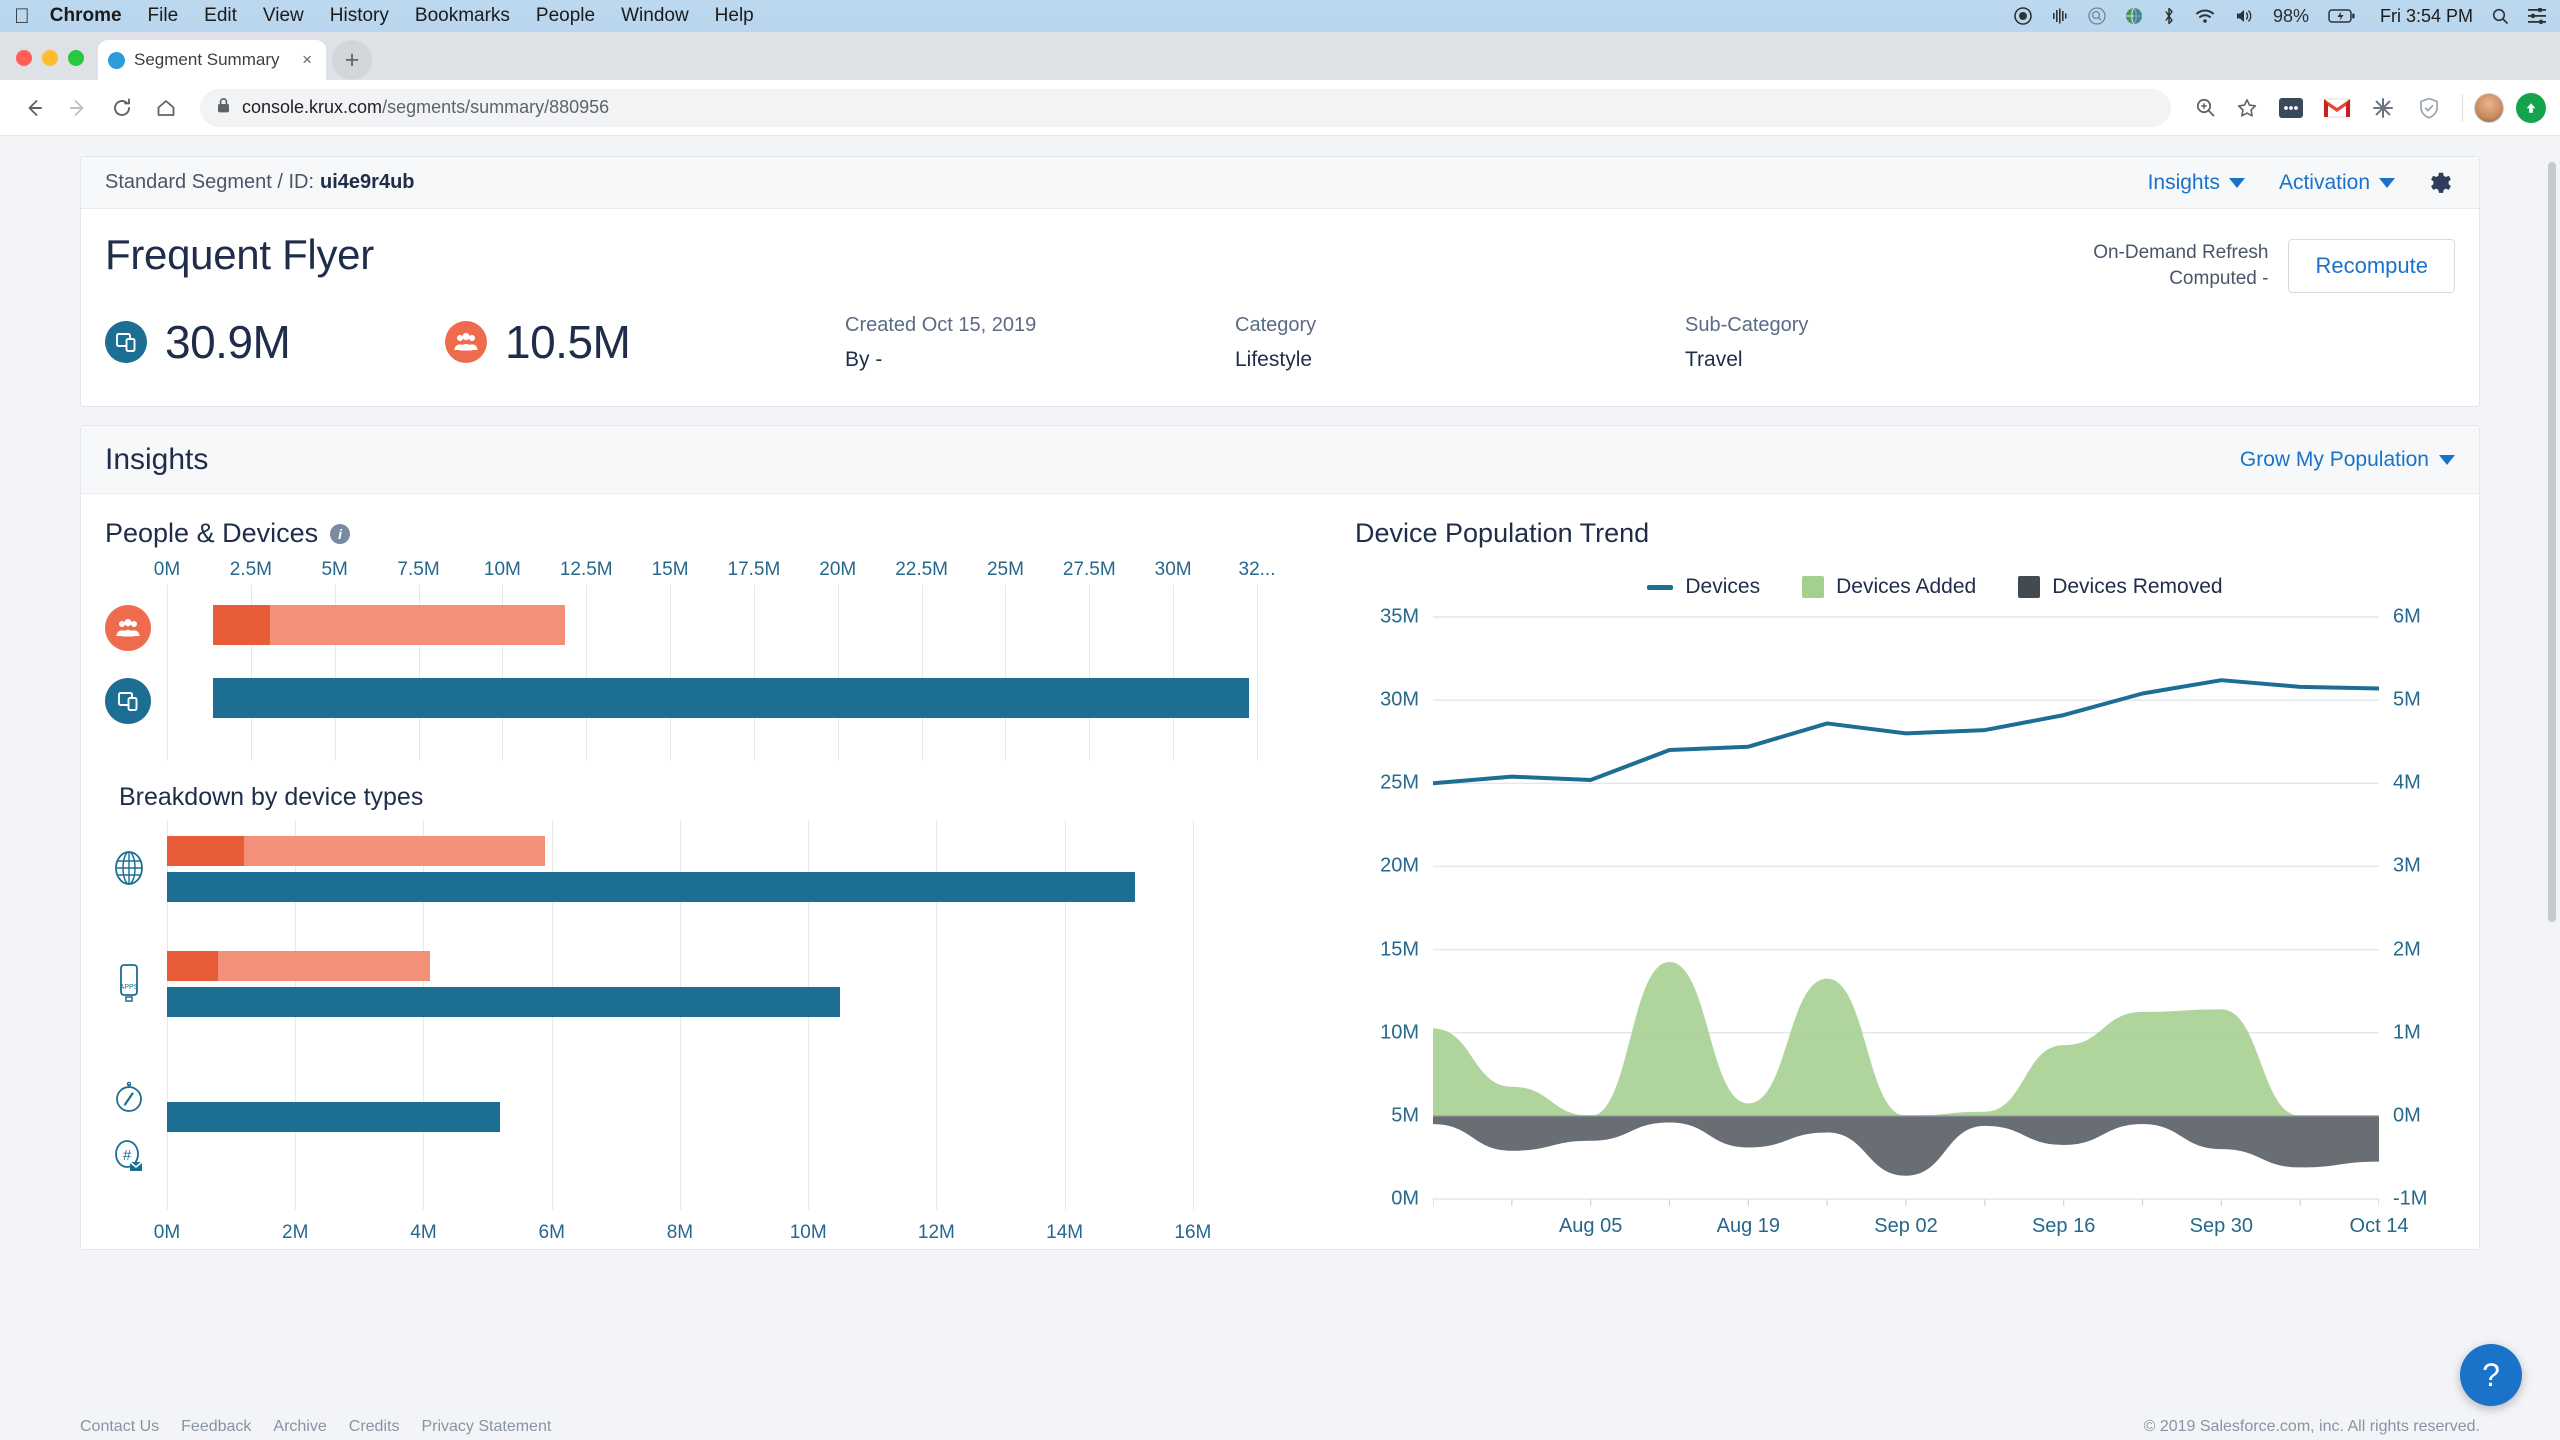  I want to click on breakdown-title: Breakdown by device types, so click(271, 797).